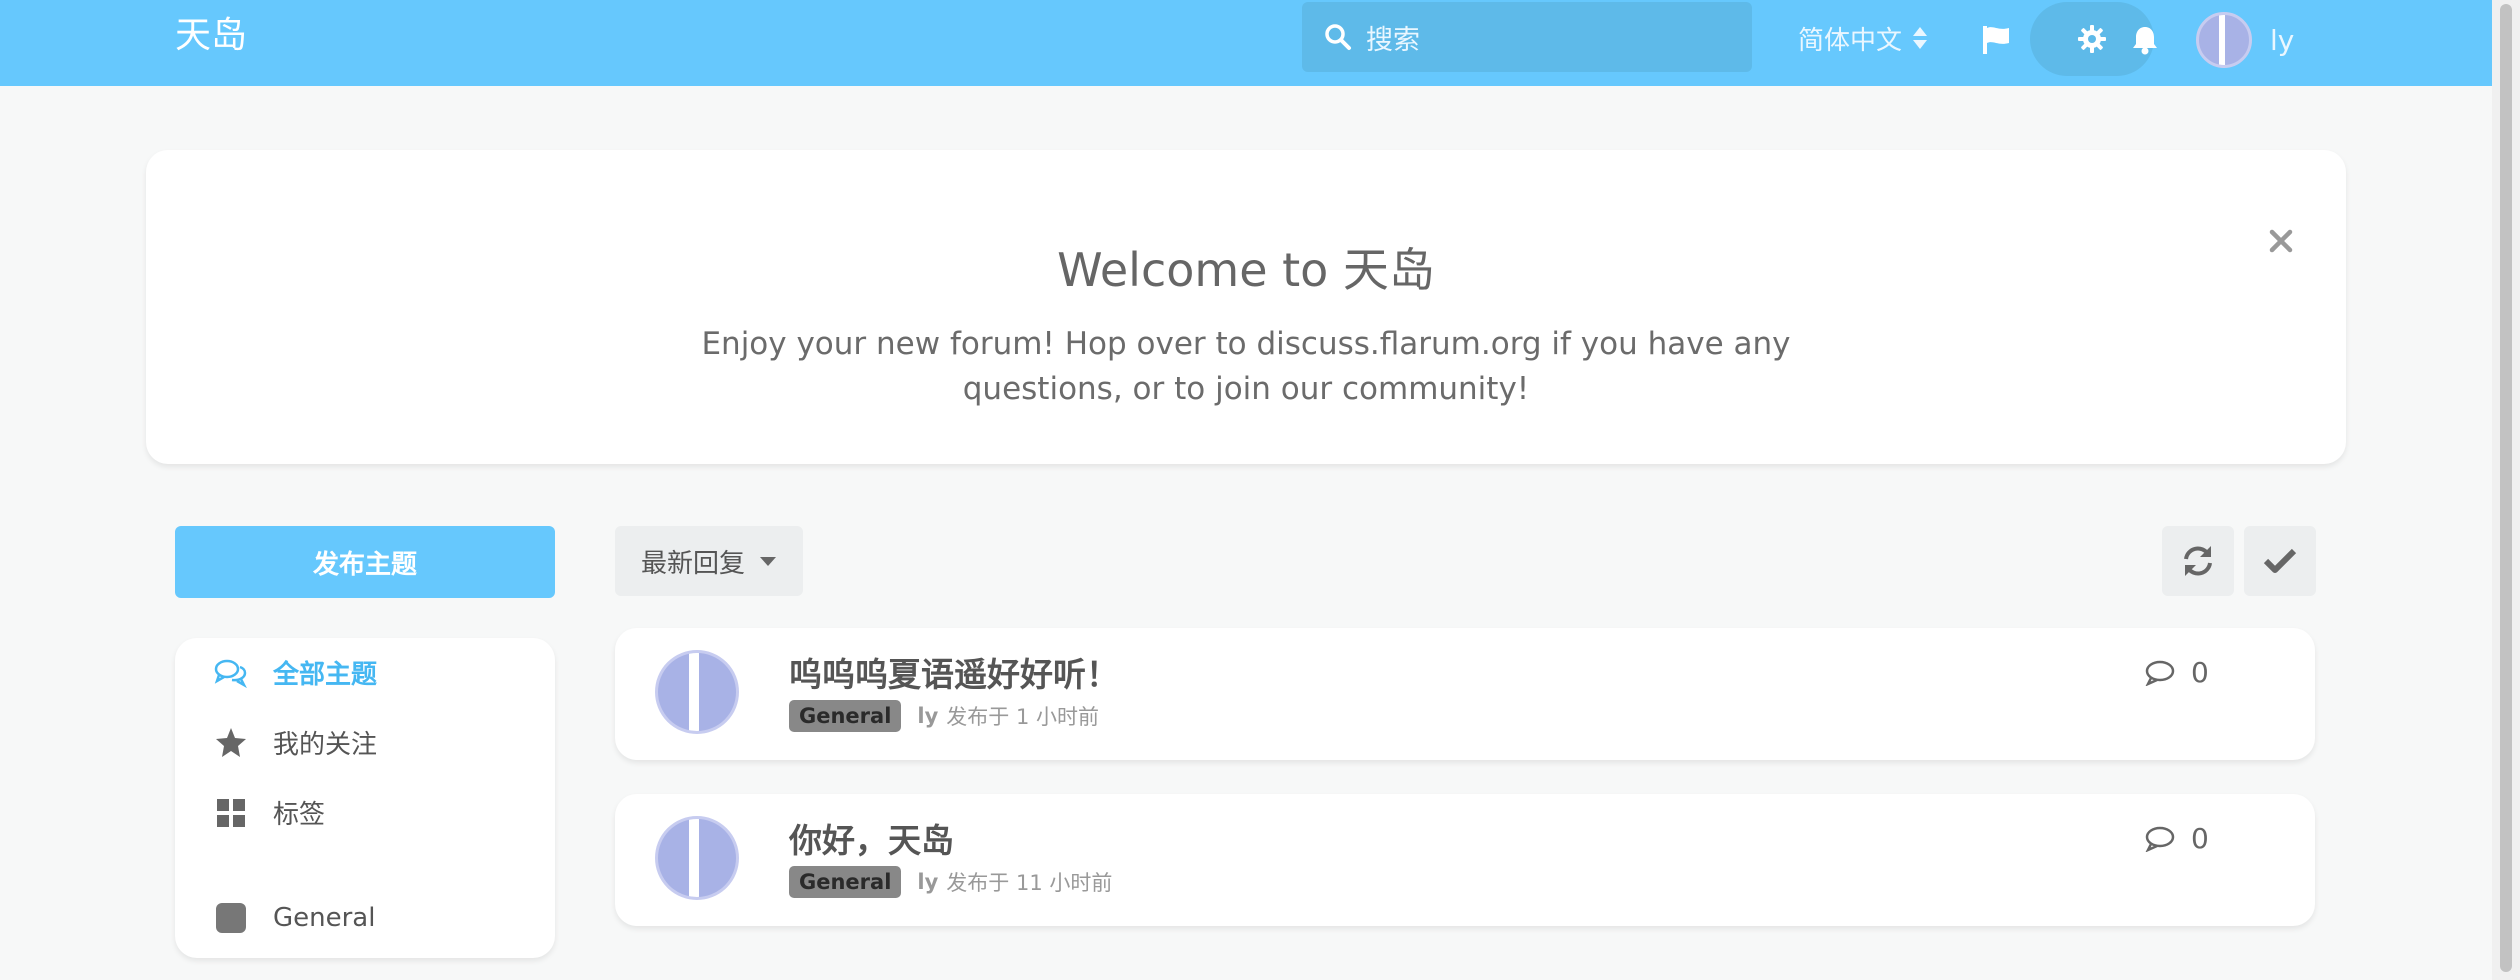  I want to click on username-label: ly, so click(2282, 40).